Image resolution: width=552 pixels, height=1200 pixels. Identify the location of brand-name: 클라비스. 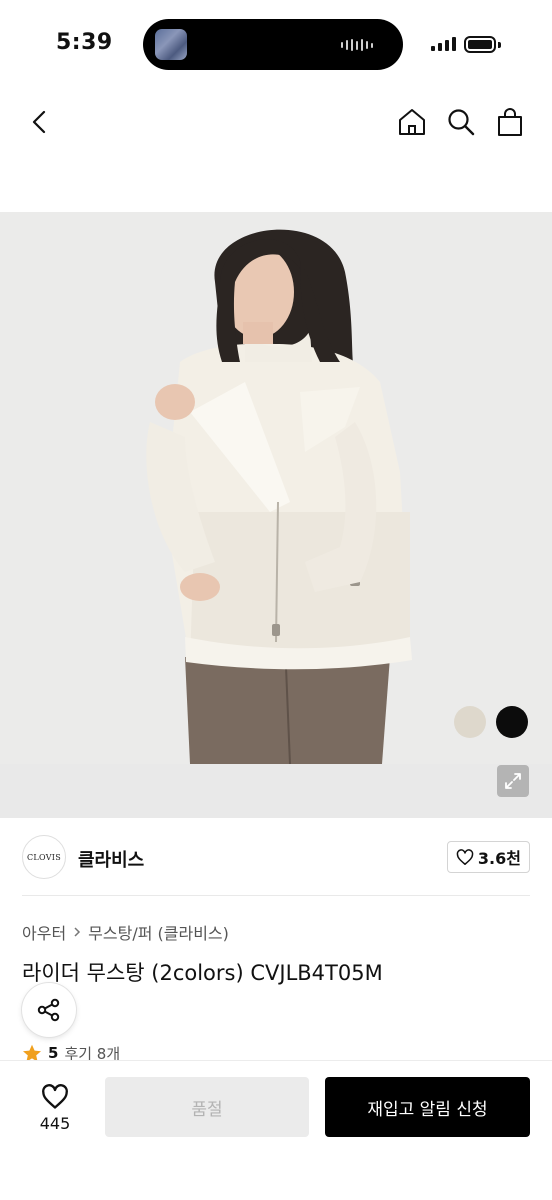
(111, 859).